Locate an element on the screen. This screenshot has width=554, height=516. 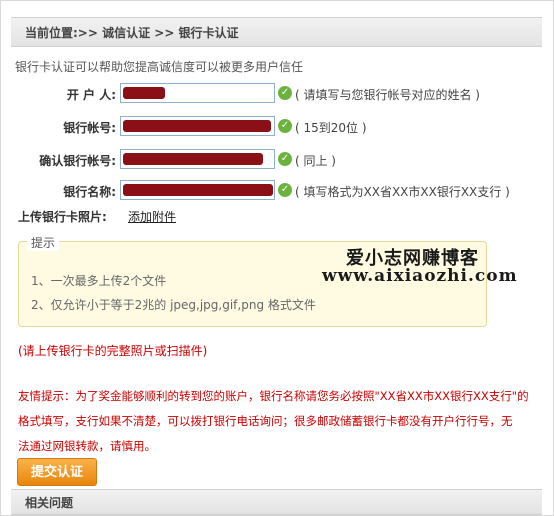
bank-name-input is located at coordinates (197, 190).